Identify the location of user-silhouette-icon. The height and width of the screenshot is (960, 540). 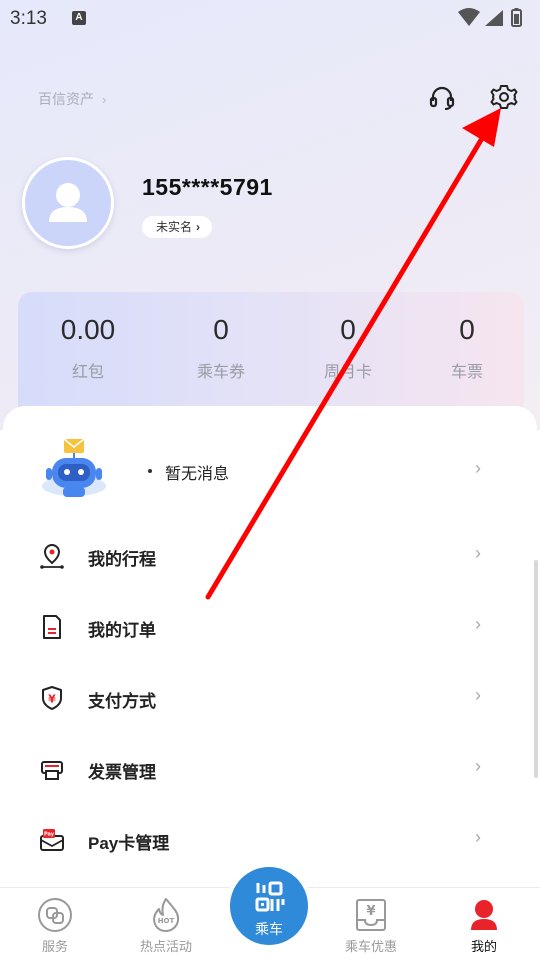
(68, 202).